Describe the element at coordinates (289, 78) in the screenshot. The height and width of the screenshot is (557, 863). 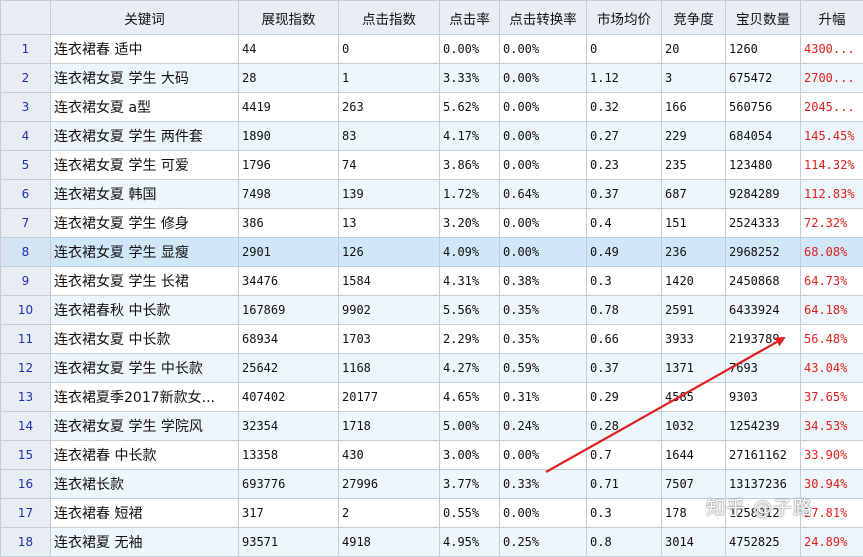
I see `impressions-cell: 28` at that location.